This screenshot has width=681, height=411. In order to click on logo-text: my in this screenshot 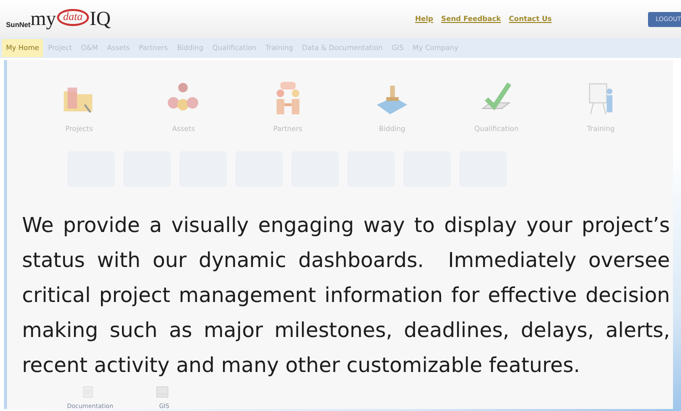, I will do `click(43, 19)`.